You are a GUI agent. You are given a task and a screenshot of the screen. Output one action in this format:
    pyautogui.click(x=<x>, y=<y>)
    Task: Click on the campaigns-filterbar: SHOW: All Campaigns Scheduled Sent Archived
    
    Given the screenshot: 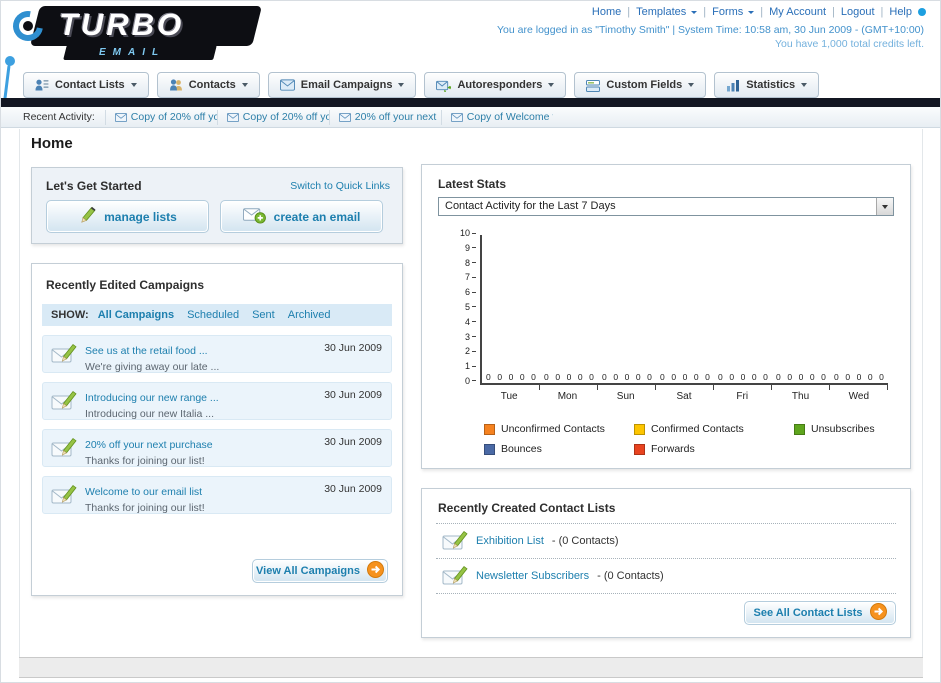 What is the action you would take?
    pyautogui.click(x=217, y=315)
    